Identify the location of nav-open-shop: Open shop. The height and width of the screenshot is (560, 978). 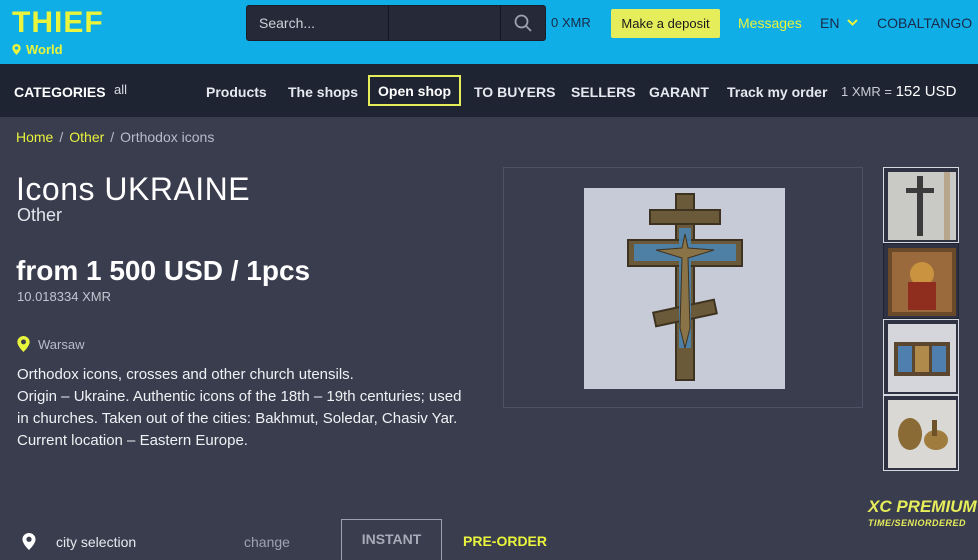
(415, 90).